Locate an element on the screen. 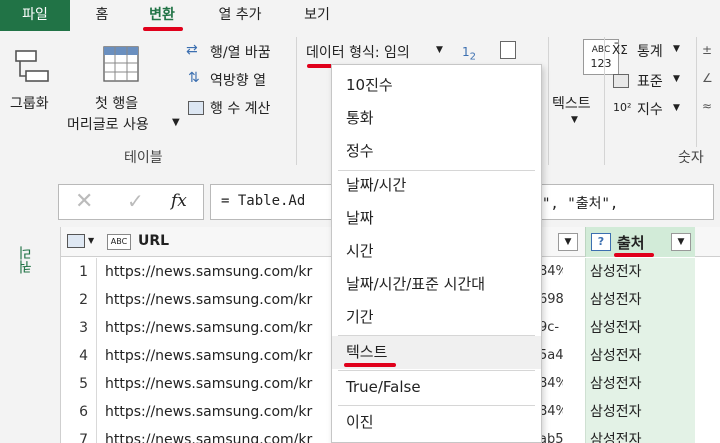 The width and height of the screenshot is (720, 443). formula-input: = Table.Ad is located at coordinates (271, 202).